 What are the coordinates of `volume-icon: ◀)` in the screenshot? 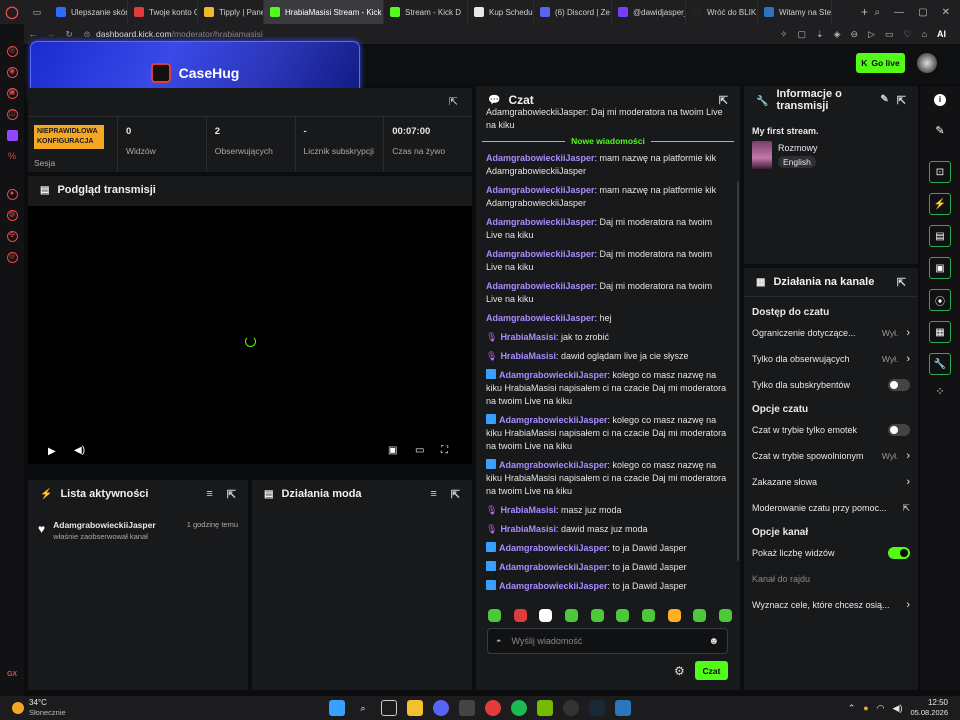 It's located at (79, 450).